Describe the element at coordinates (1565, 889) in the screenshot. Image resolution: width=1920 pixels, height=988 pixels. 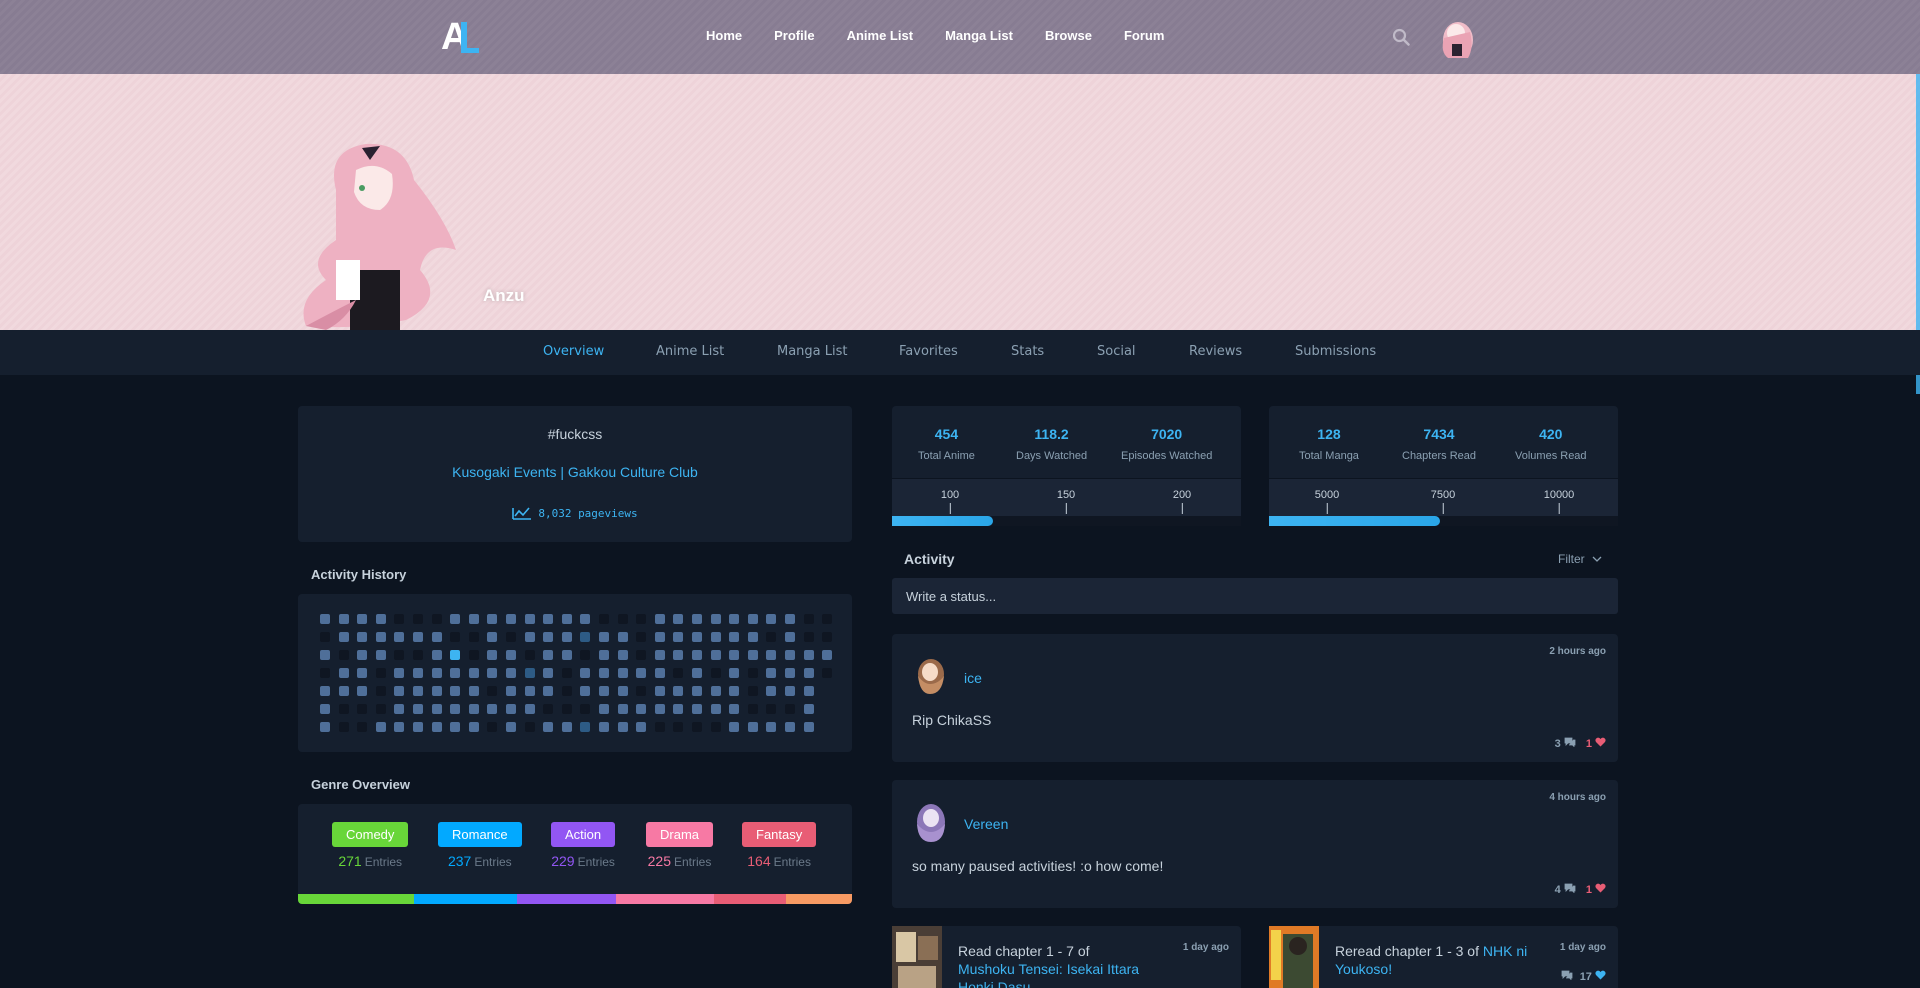
I see `reply-button: 4` at that location.